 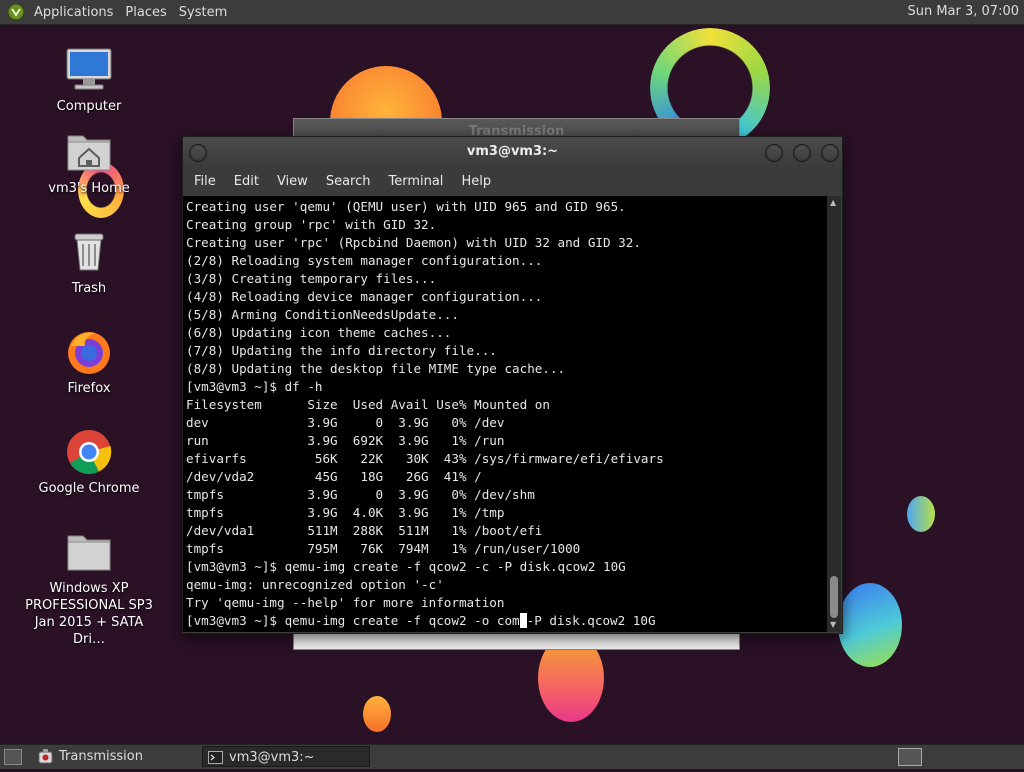 What do you see at coordinates (834, 597) in the screenshot?
I see `scrollbar-thumb` at bounding box center [834, 597].